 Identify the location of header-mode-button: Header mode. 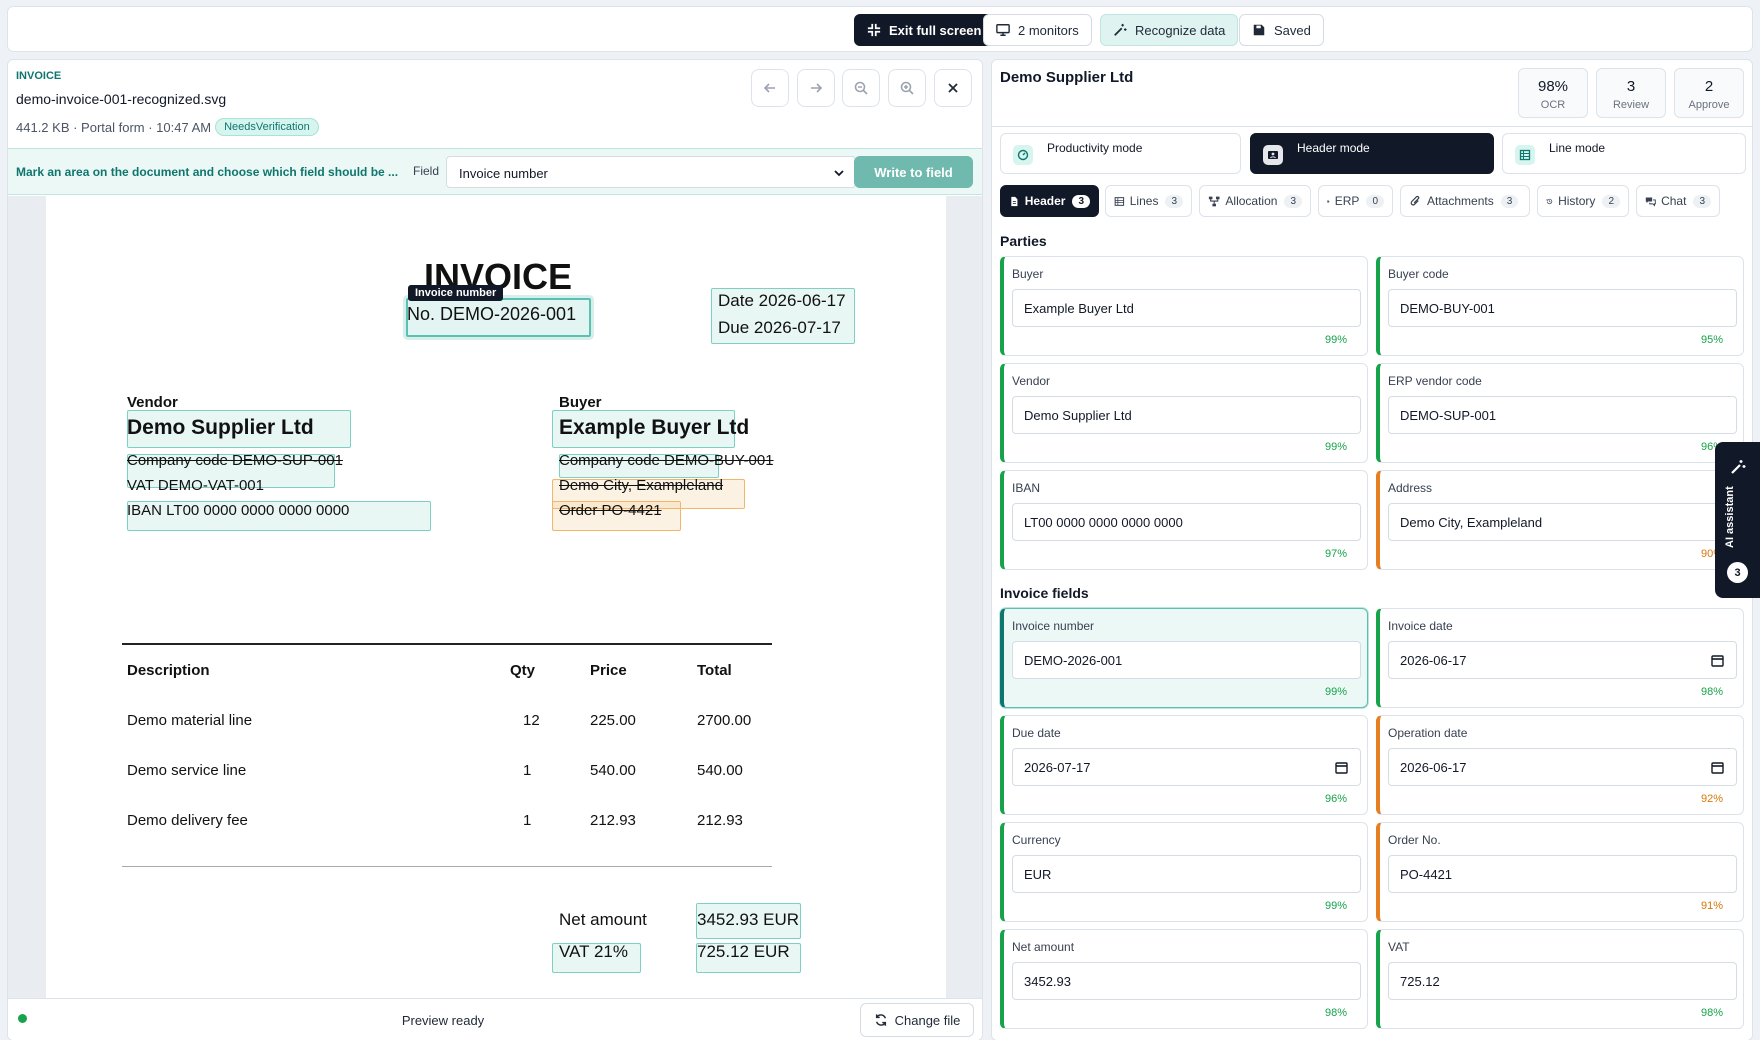
(1372, 153).